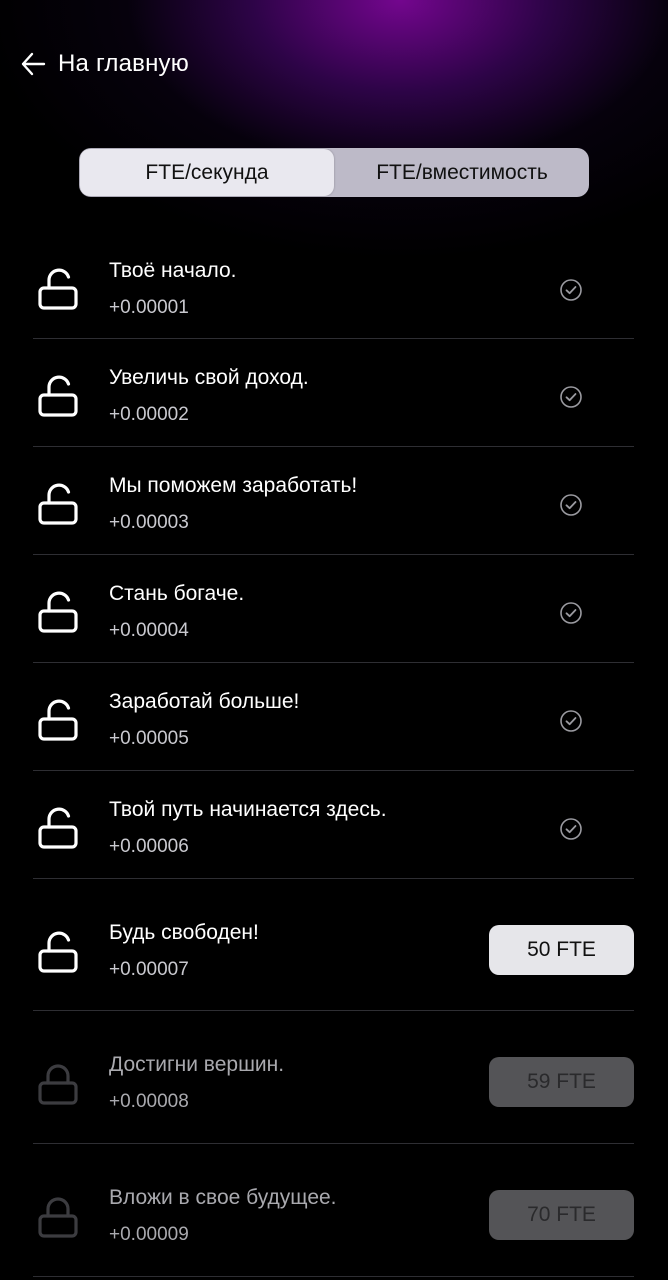  Describe the element at coordinates (33, 64) in the screenshot. I see `arrow-left-icon` at that location.